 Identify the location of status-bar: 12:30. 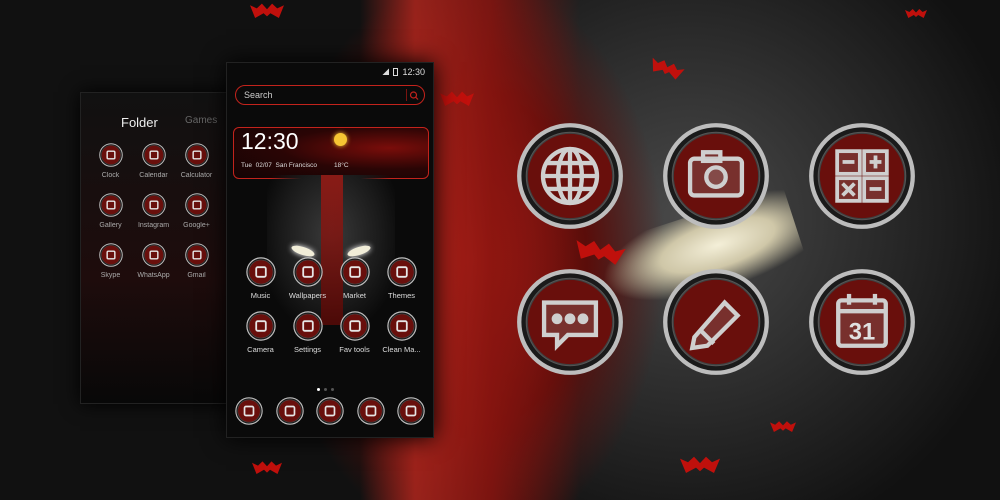
(403, 72).